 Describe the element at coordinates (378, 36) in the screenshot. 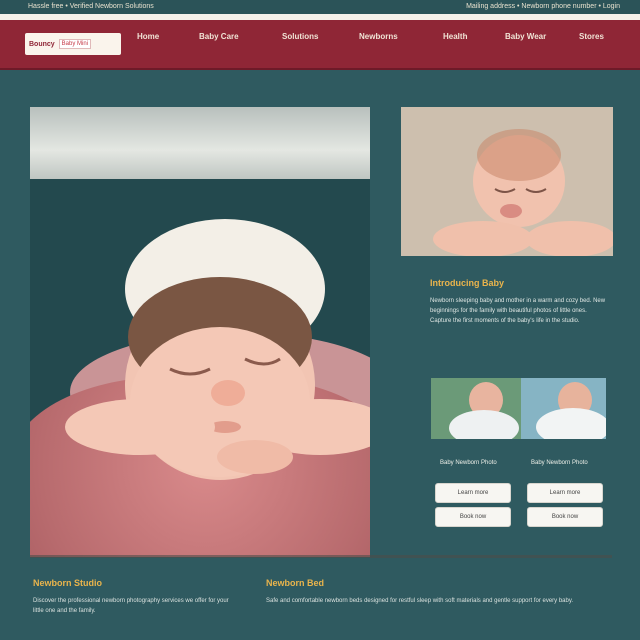

I see `nav-item-newborns: Newborns` at that location.